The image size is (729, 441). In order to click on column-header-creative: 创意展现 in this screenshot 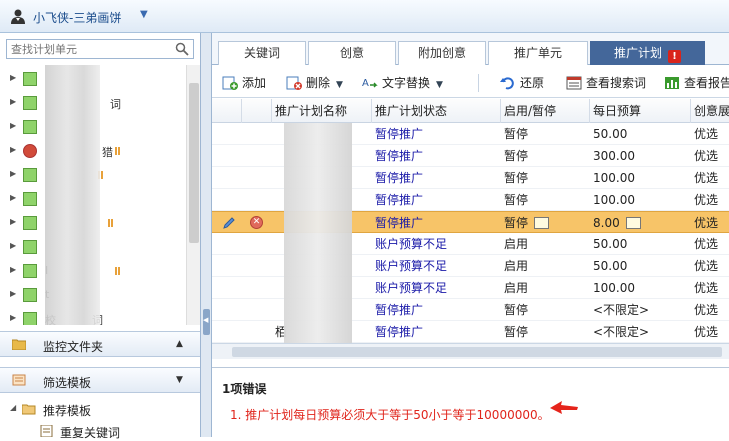, I will do `click(710, 111)`.